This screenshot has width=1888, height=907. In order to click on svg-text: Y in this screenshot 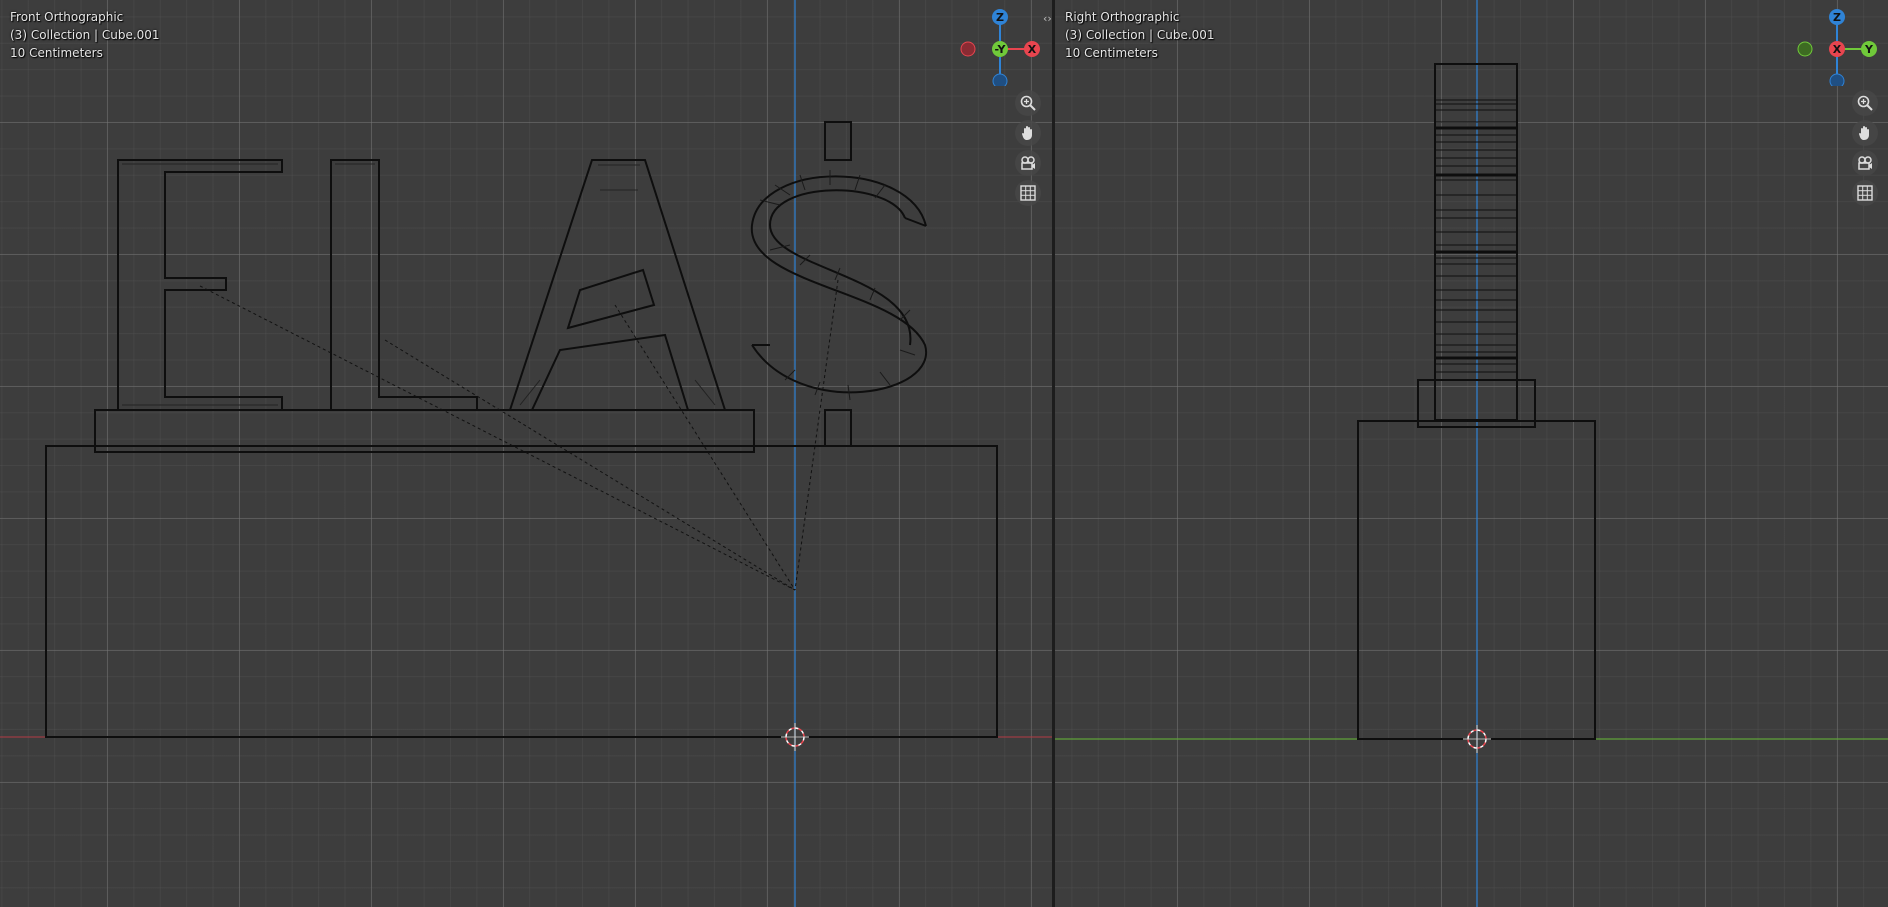, I will do `click(1869, 49)`.